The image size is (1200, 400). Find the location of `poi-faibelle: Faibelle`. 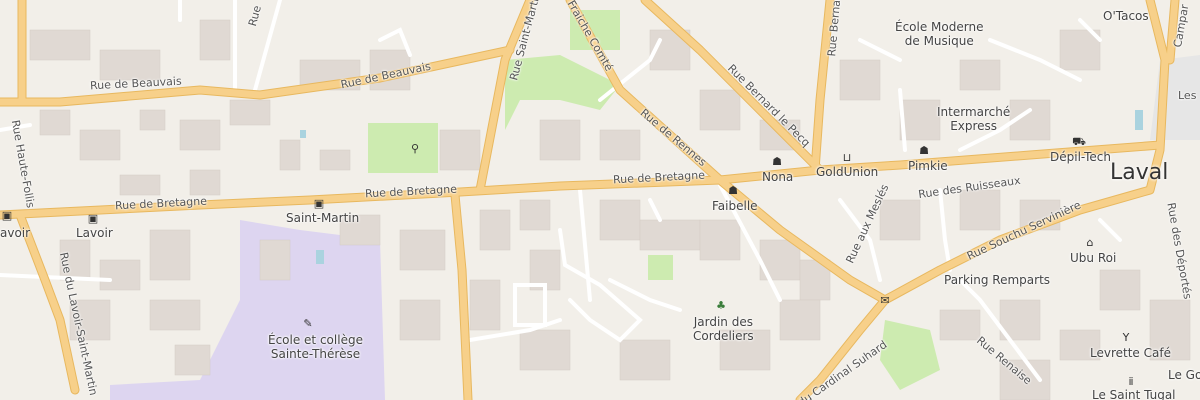

poi-faibelle: Faibelle is located at coordinates (735, 206).